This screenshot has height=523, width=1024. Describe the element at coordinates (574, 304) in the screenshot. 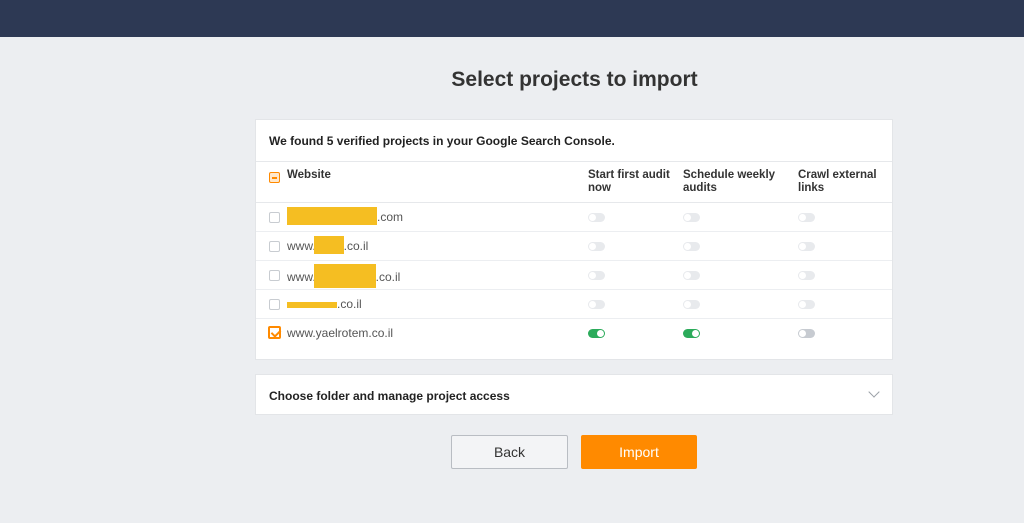

I see `table-row: .co.il` at that location.